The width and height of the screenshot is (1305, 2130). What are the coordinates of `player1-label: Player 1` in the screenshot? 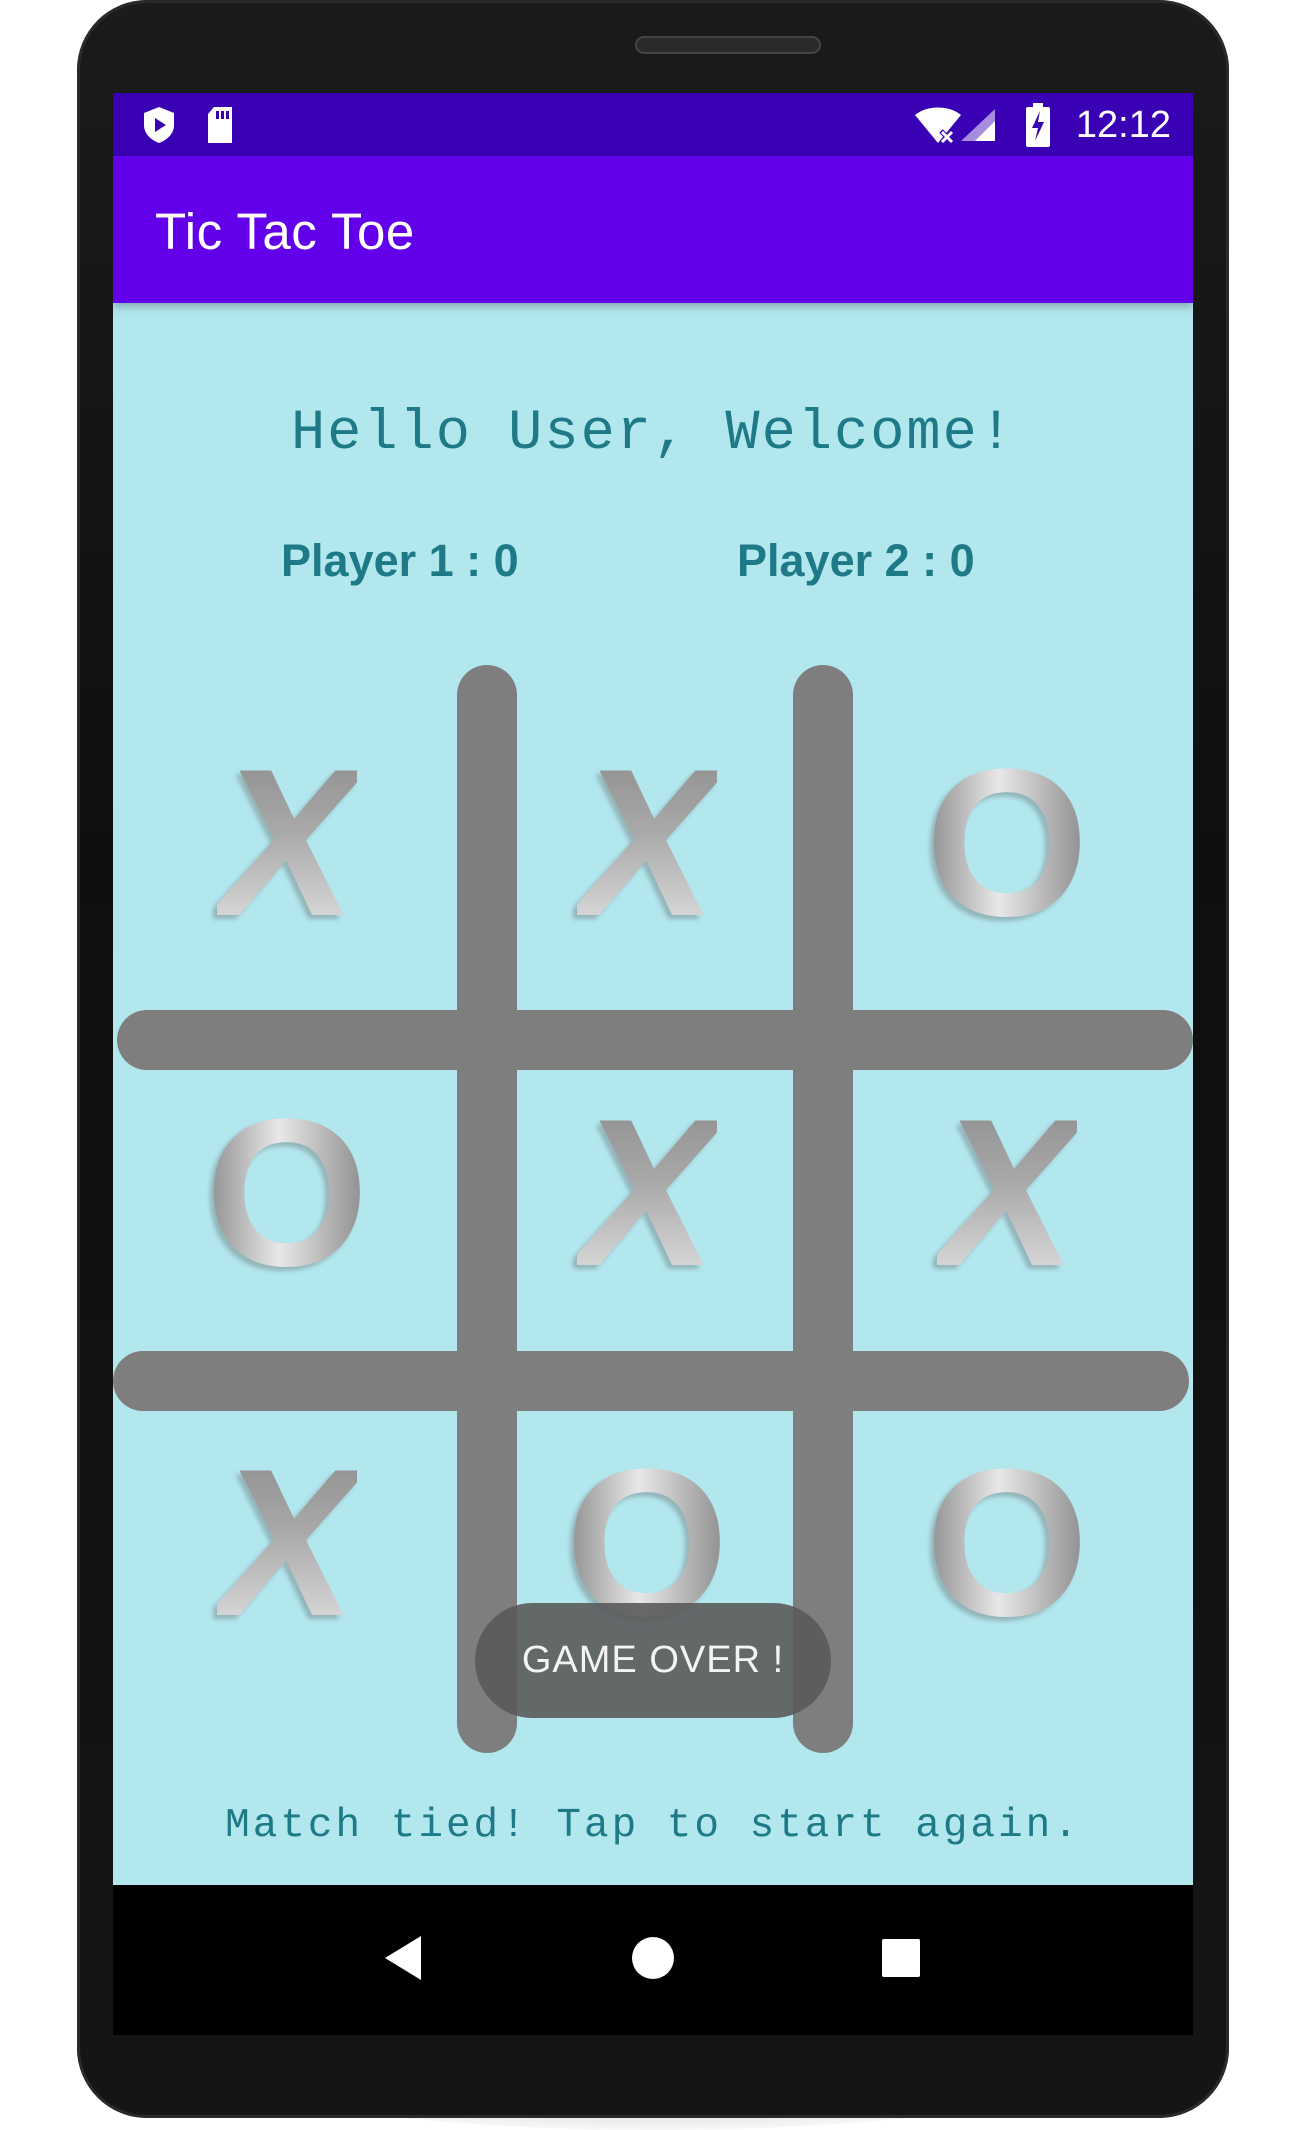 It's located at (367, 560).